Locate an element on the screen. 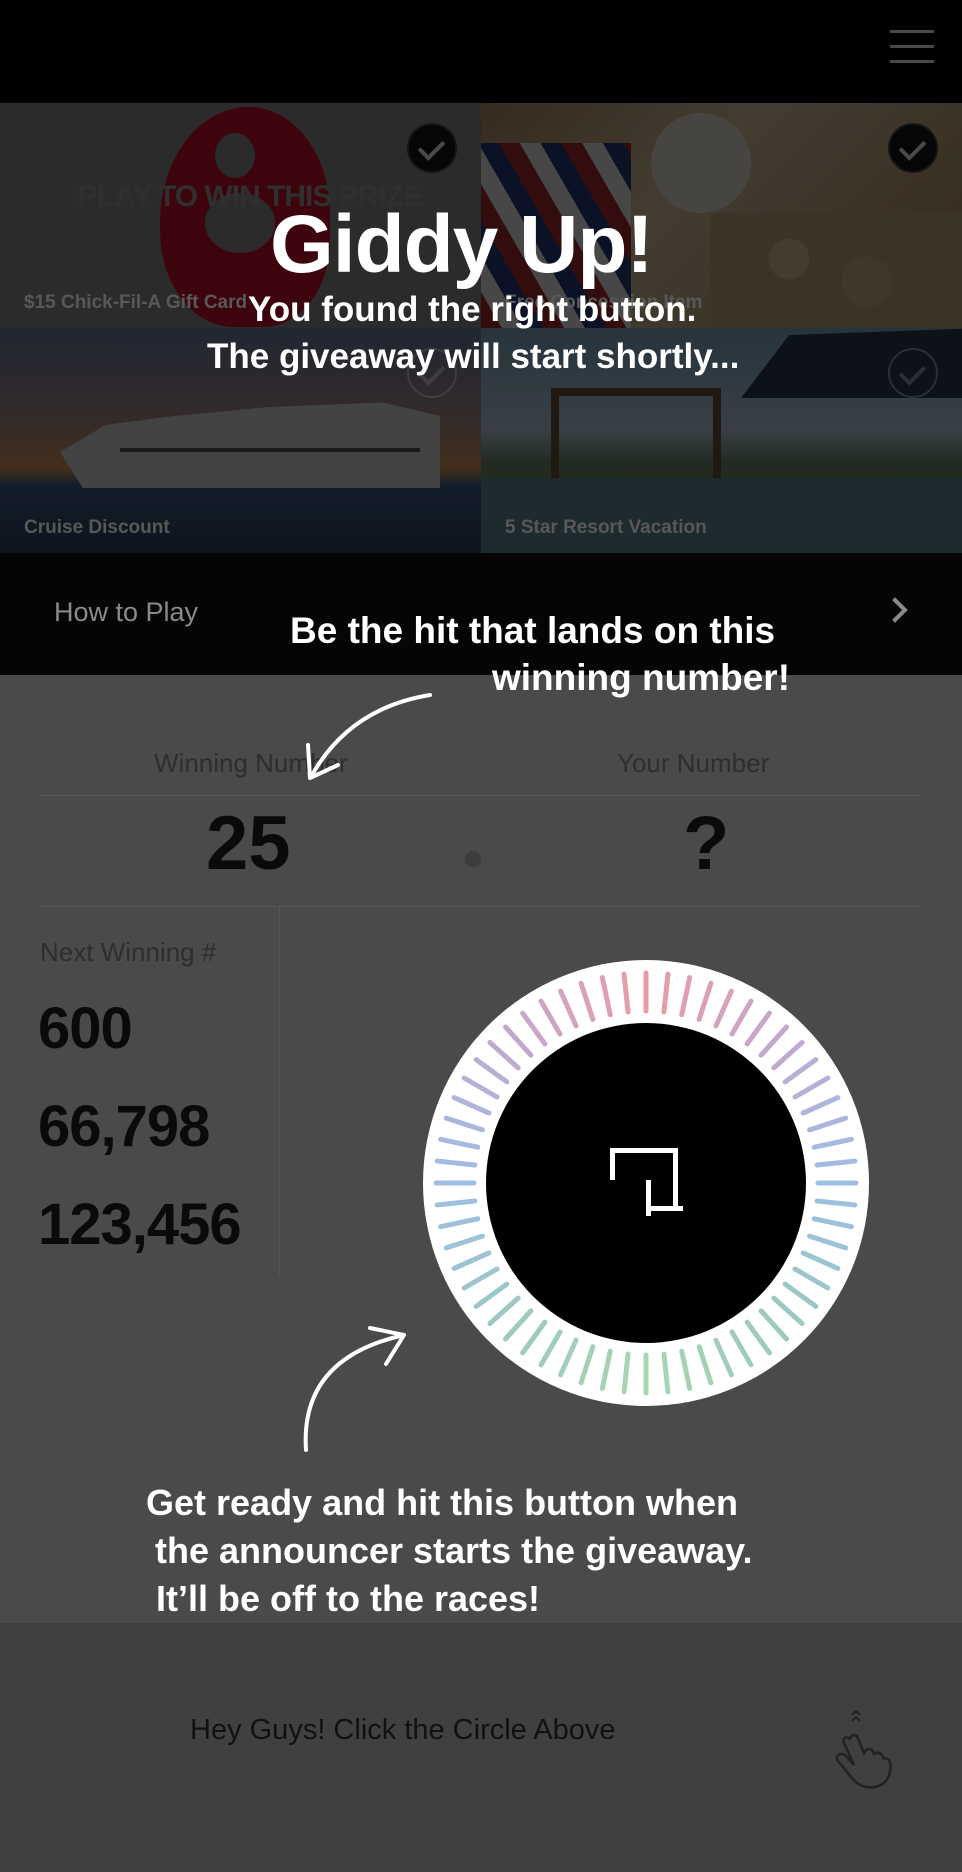  your-number-label: Your Number is located at coordinates (693, 763).